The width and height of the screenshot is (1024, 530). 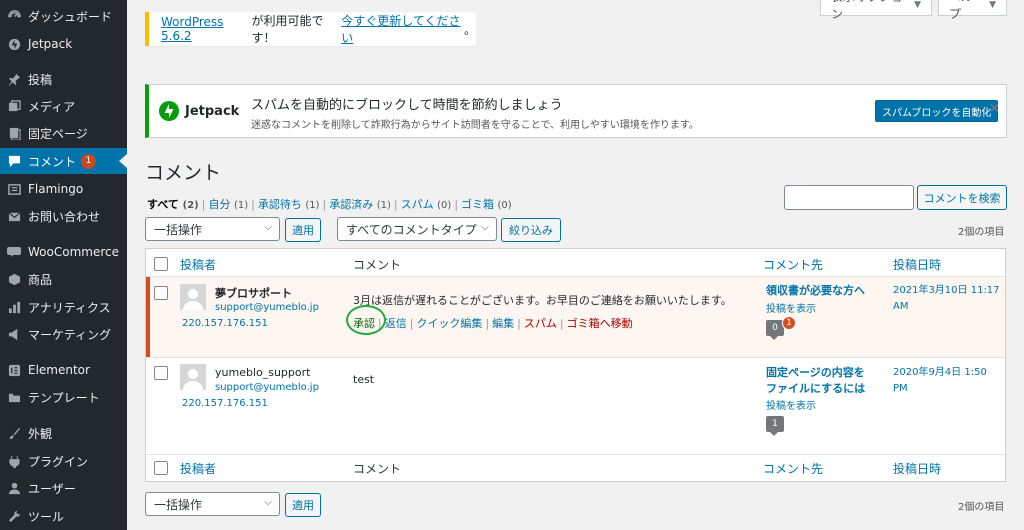 What do you see at coordinates (183, 173) in the screenshot?
I see `page-title: コメント` at bounding box center [183, 173].